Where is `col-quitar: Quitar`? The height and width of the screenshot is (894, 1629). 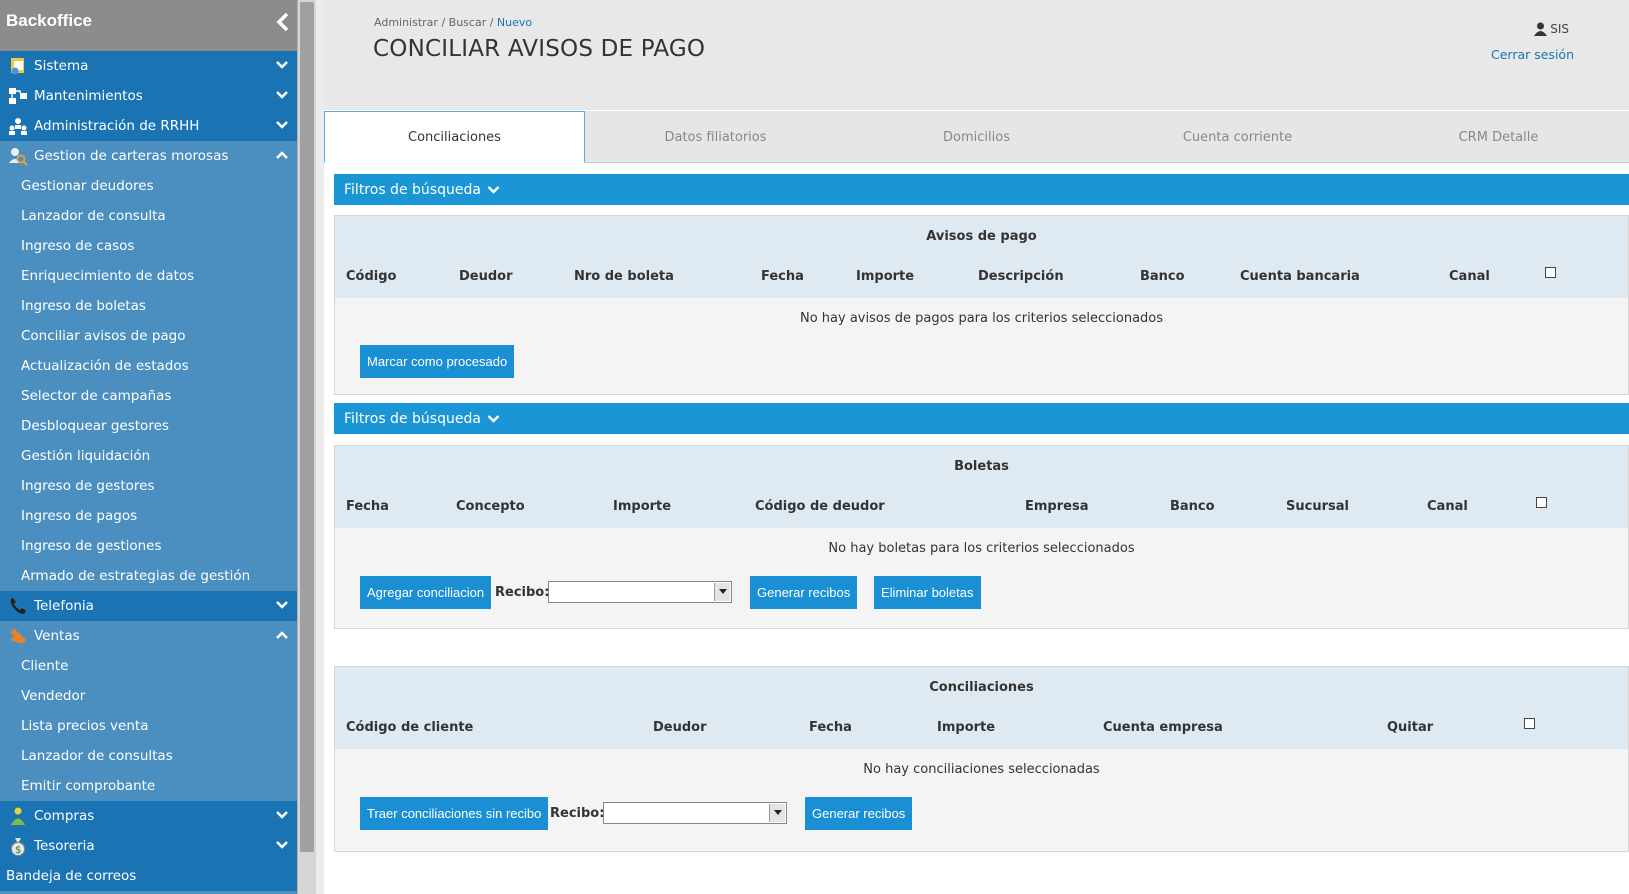 col-quitar: Quitar is located at coordinates (1410, 727).